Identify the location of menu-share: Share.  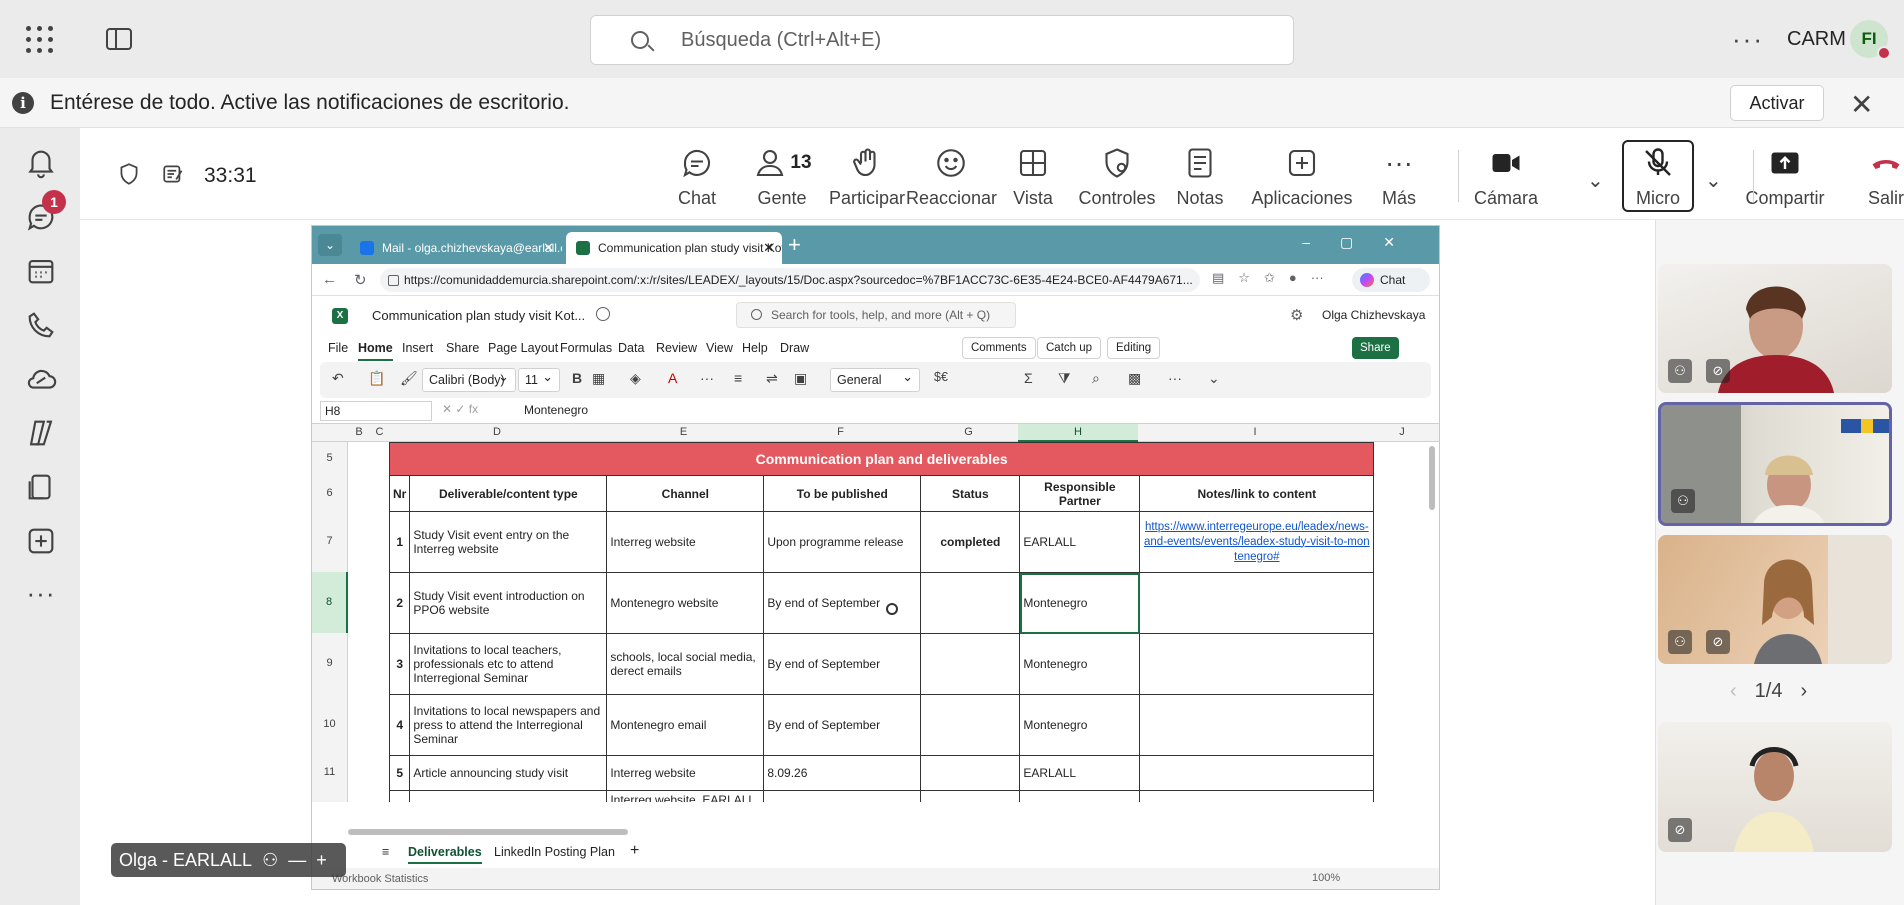
(462, 348).